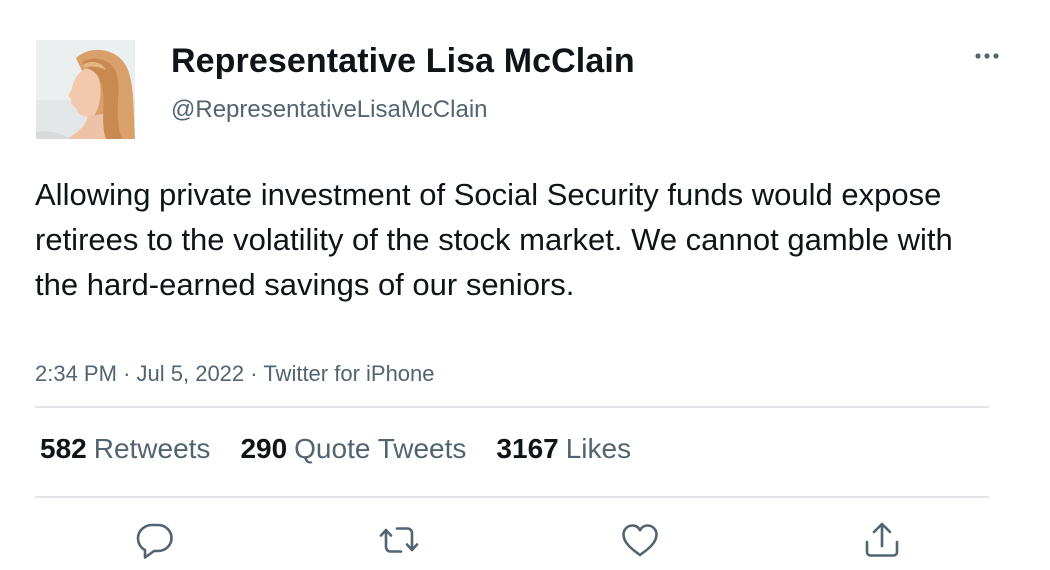 Image resolution: width=1050 pixels, height=570 pixels. Describe the element at coordinates (329, 110) in the screenshot. I see `author-handle: @RepresentativeLisaMcClain` at that location.